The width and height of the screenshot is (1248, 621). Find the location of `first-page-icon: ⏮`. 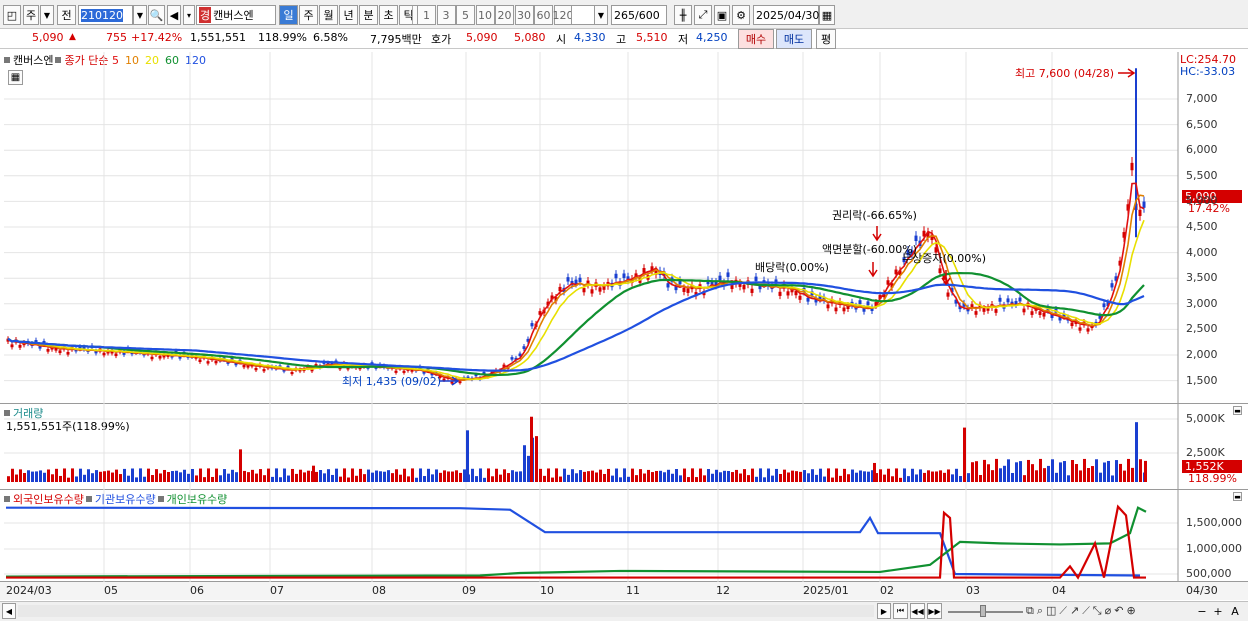

first-page-icon: ⏮ is located at coordinates (900, 611).